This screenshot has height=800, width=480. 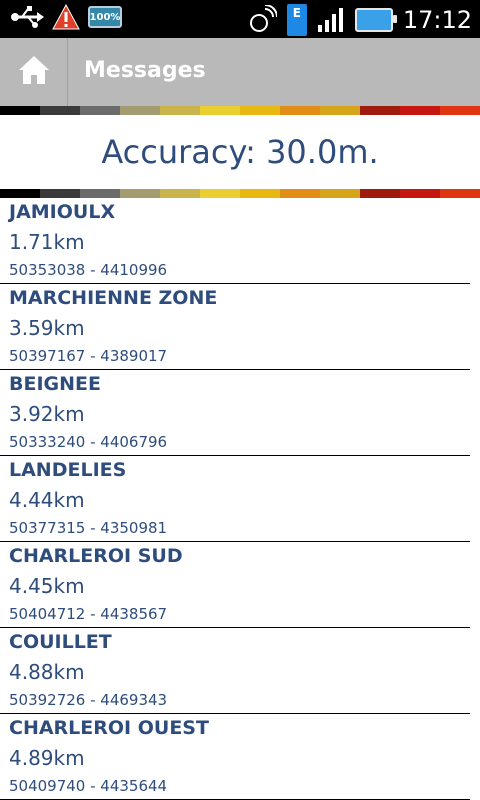 What do you see at coordinates (105, 17) in the screenshot?
I see `battery-status-icon: 100%` at bounding box center [105, 17].